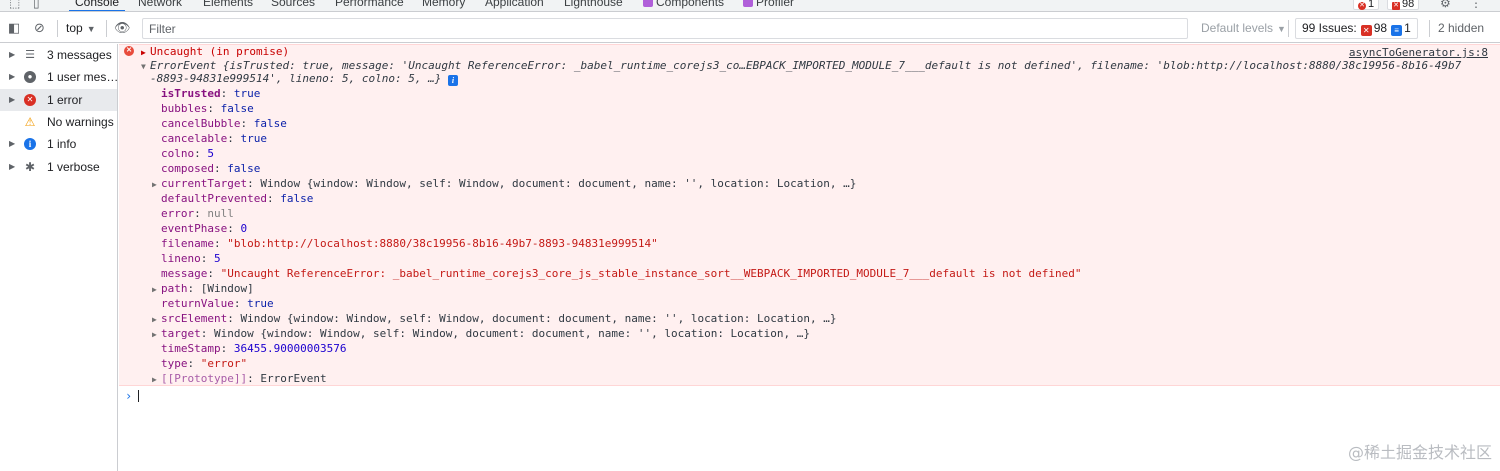  I want to click on sidebar-item-info: ▶ i 1 info, so click(58, 144).